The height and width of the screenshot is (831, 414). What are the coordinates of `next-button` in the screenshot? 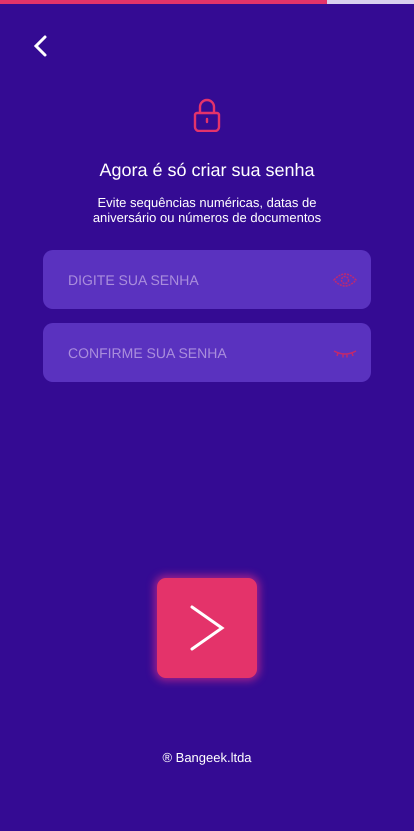 It's located at (207, 628).